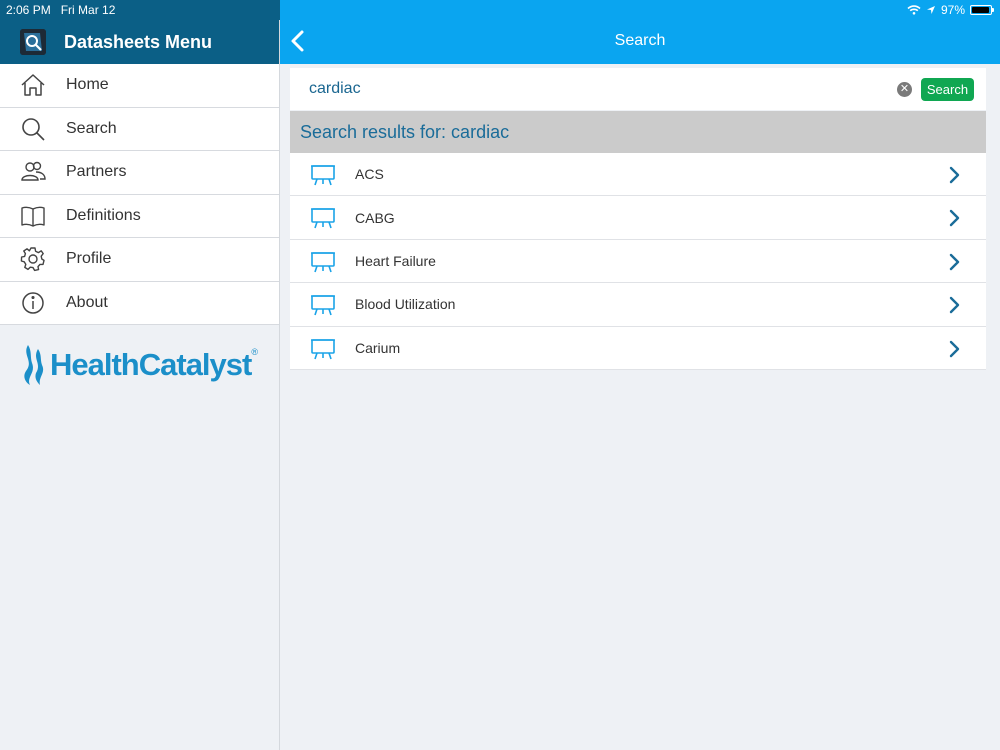 Image resolution: width=1000 pixels, height=750 pixels. Describe the element at coordinates (638, 132) in the screenshot. I see `results-heading: Search results for: cardiac` at that location.